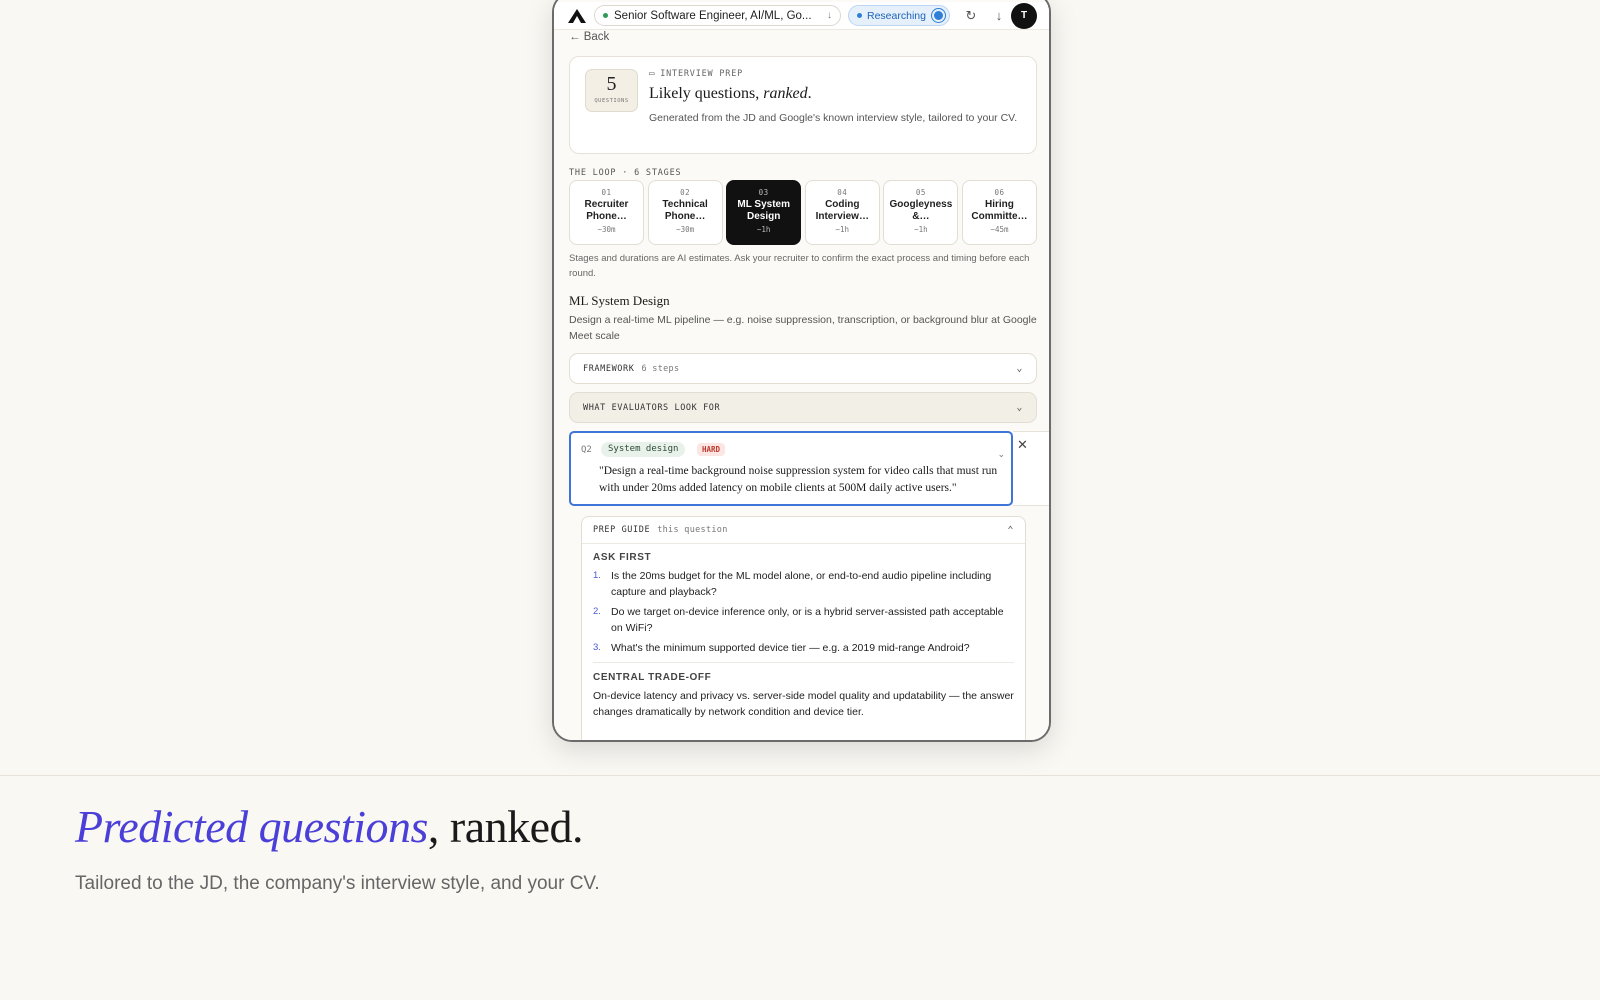 The width and height of the screenshot is (1600, 1000). What do you see at coordinates (702, 74) in the screenshot?
I see `prep-eyebrow-label: INTERVIEW PREP` at bounding box center [702, 74].